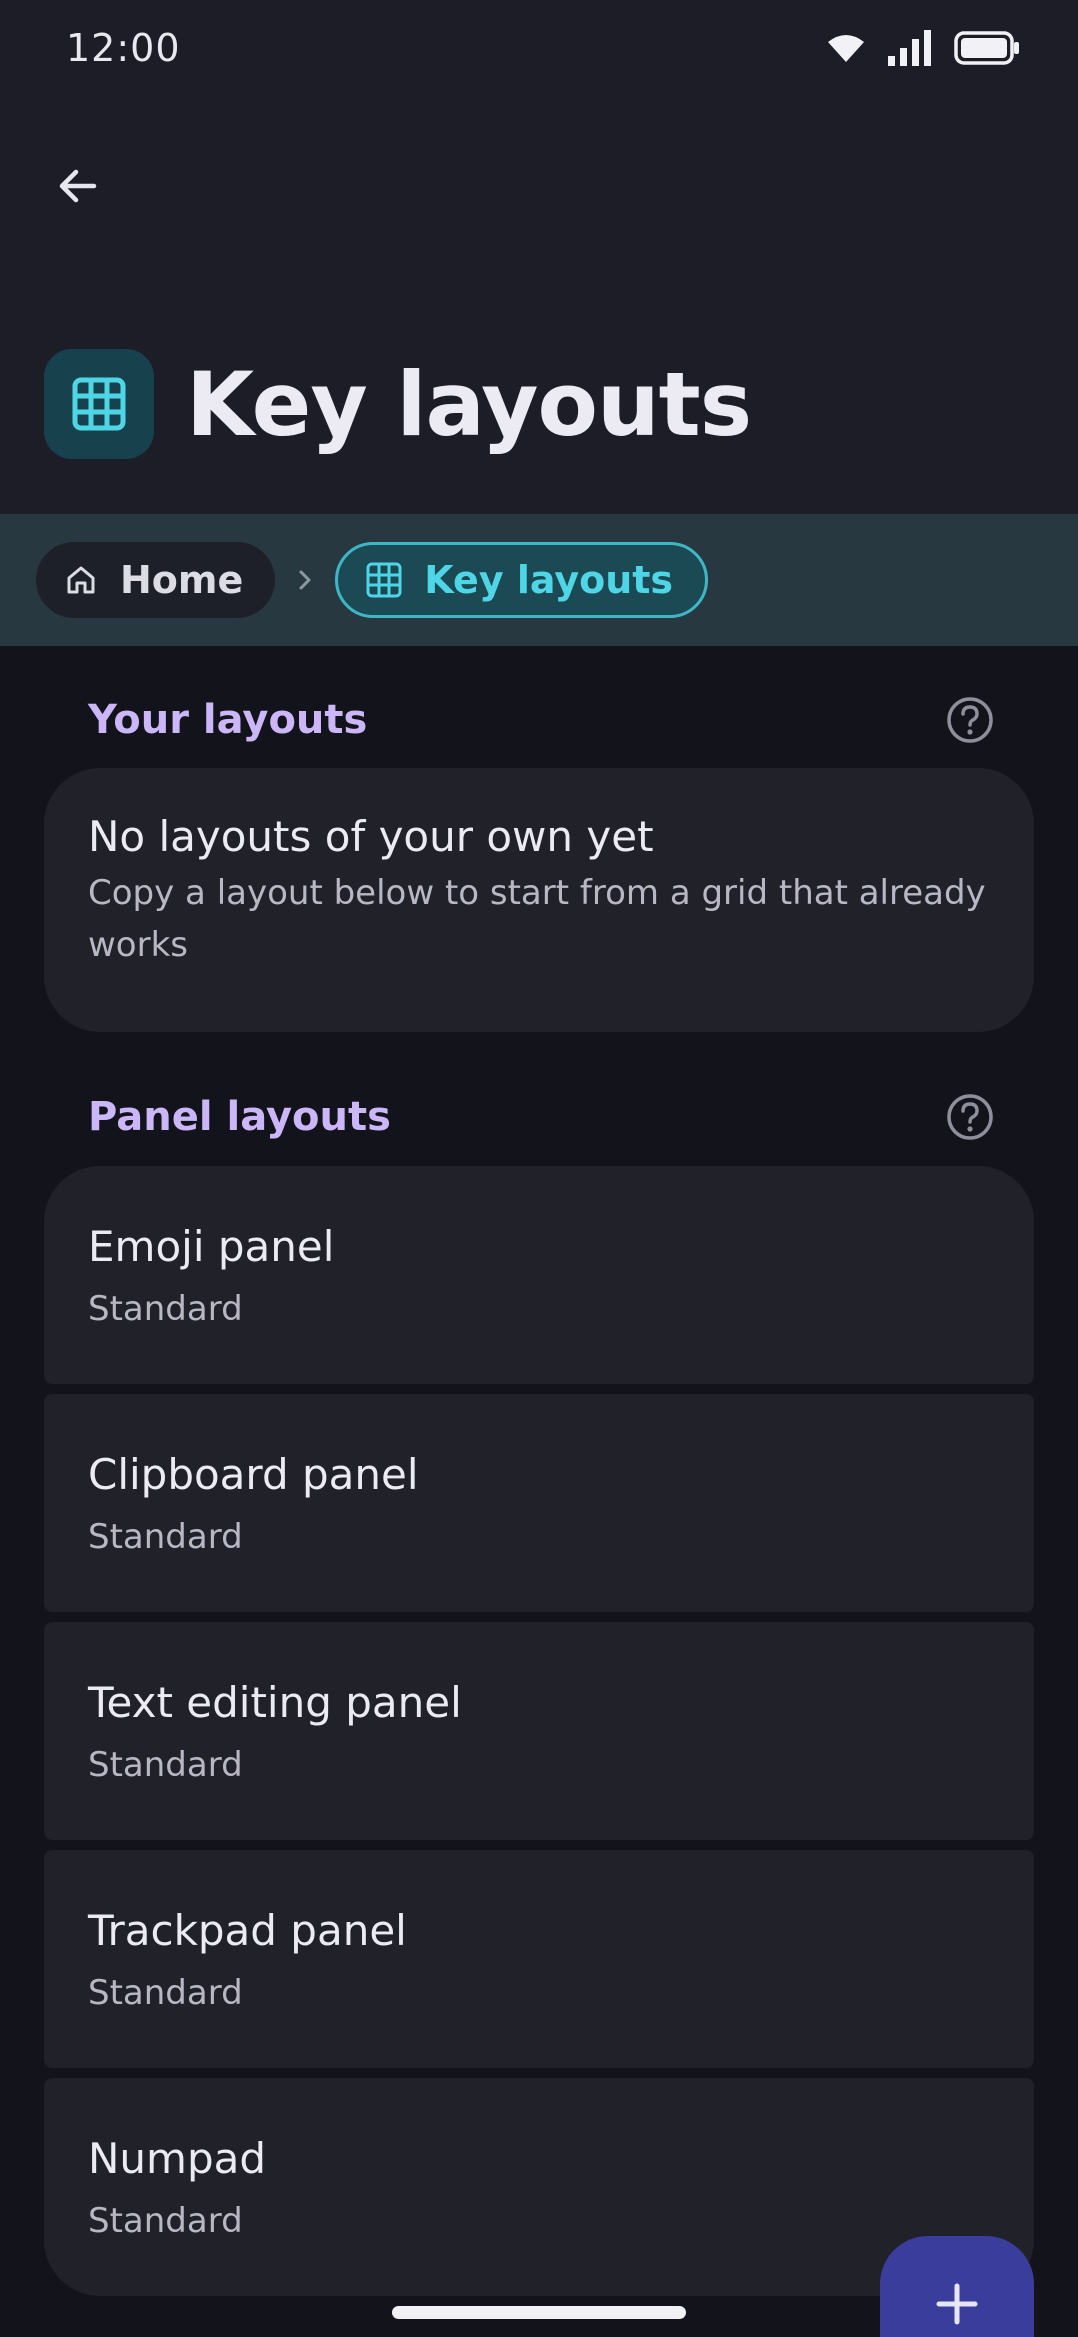 This screenshot has width=1078, height=2337. I want to click on breadcrumb-current: Key layouts, so click(522, 580).